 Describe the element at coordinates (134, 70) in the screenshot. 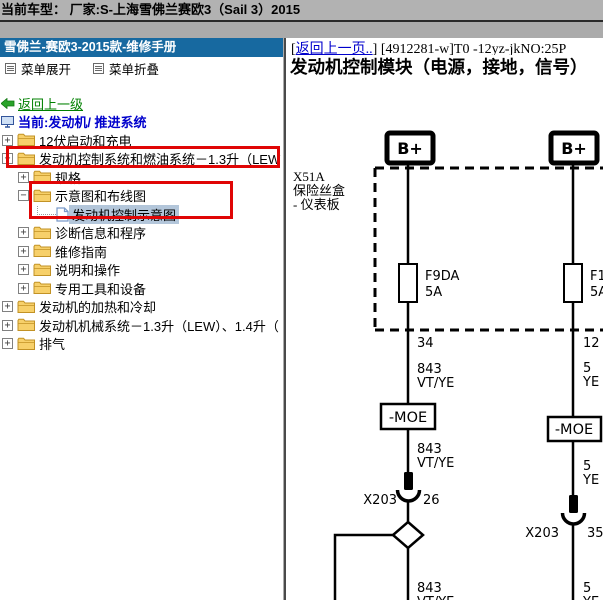

I see `menu-collapse-label: 菜单折叠` at that location.